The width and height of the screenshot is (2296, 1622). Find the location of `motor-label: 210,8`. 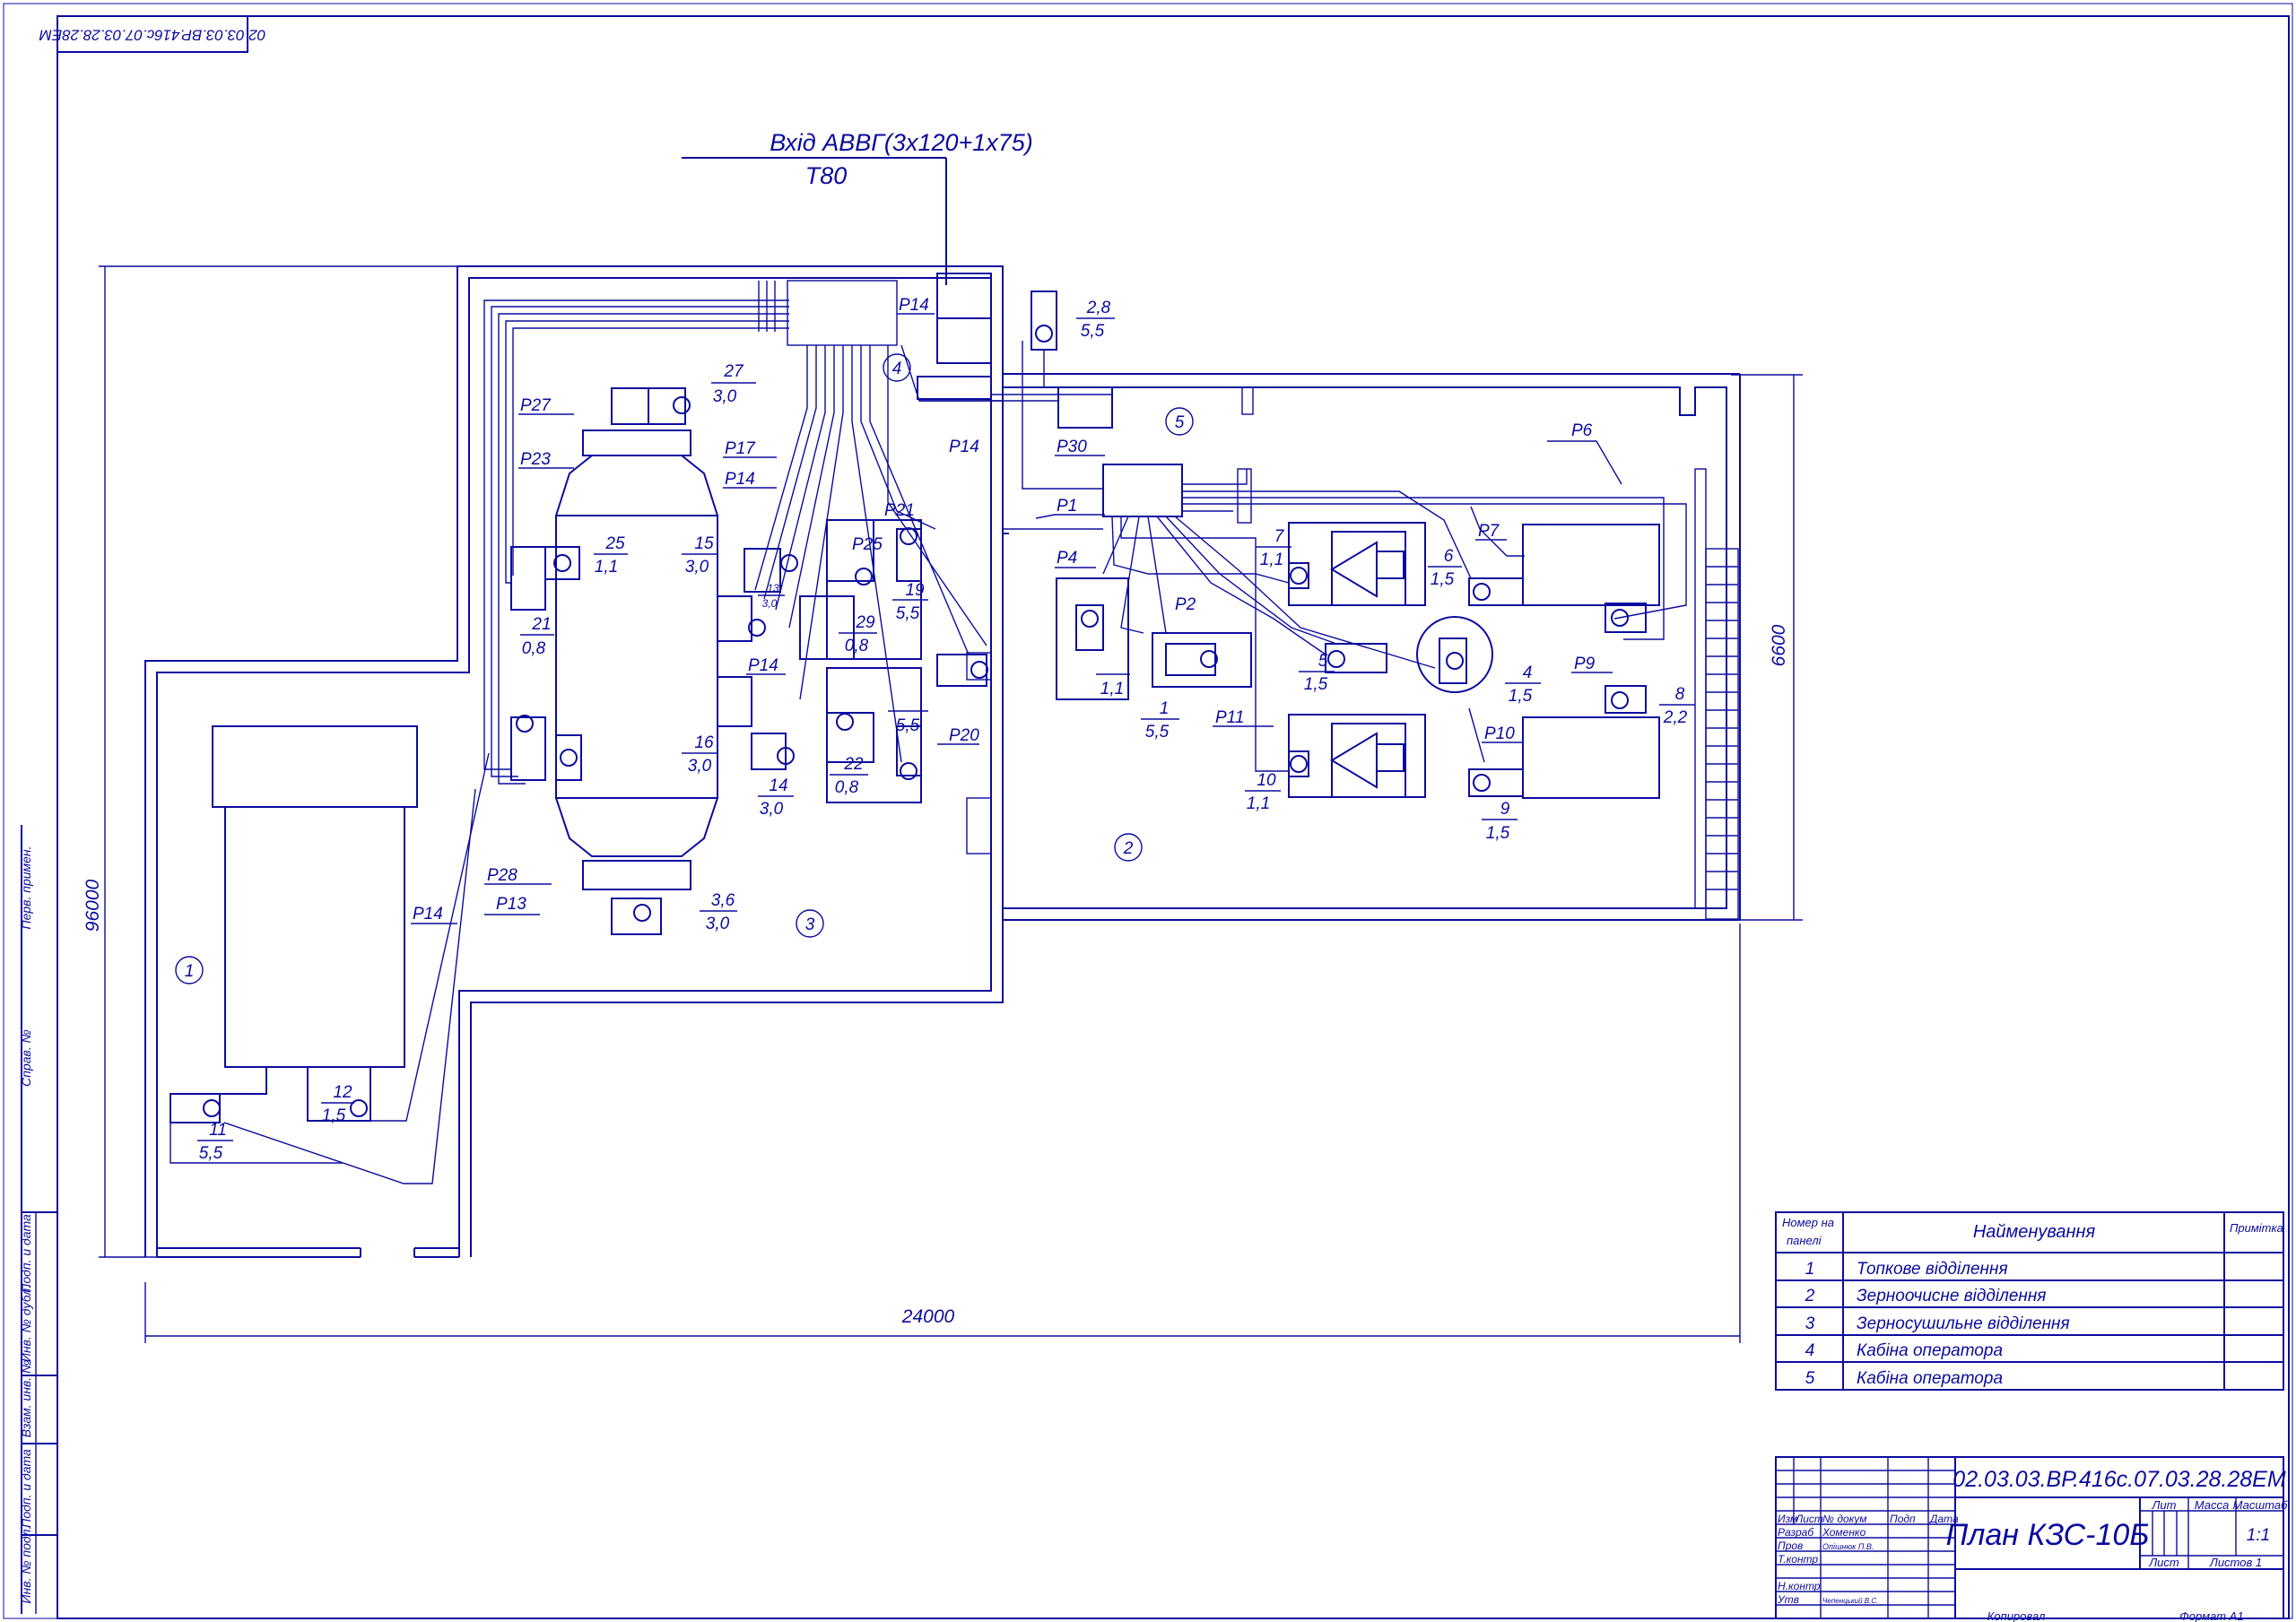

motor-label: 210,8 is located at coordinates (537, 636).